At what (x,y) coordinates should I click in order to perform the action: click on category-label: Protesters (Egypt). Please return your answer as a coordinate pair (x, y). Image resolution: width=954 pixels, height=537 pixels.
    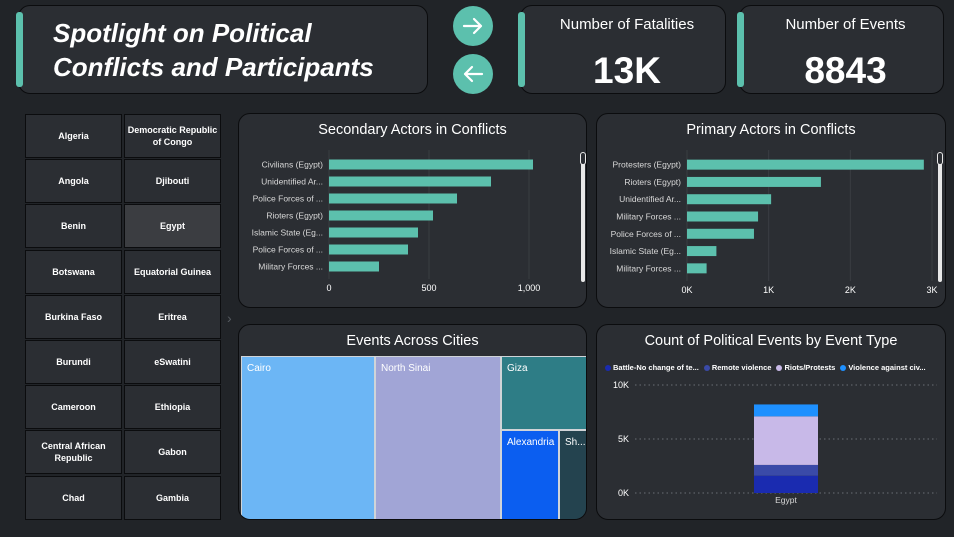
    Looking at the image, I should click on (647, 165).